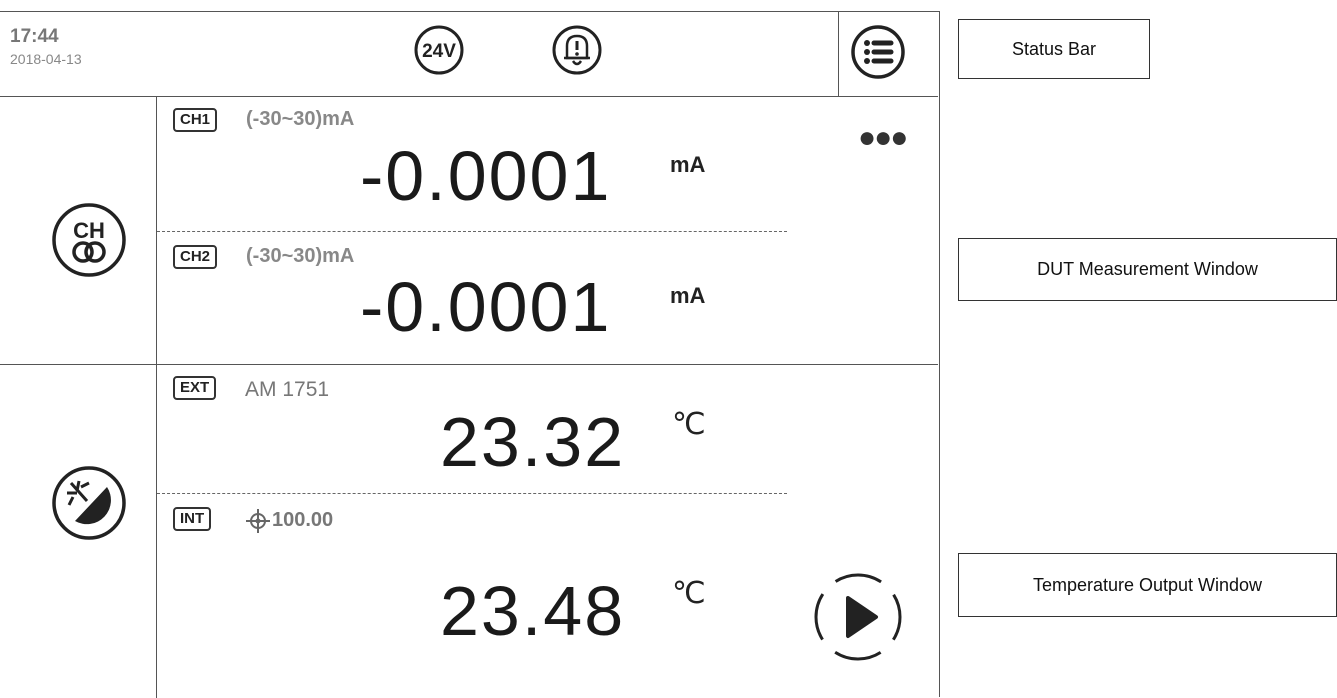  I want to click on menu-icon, so click(878, 52).